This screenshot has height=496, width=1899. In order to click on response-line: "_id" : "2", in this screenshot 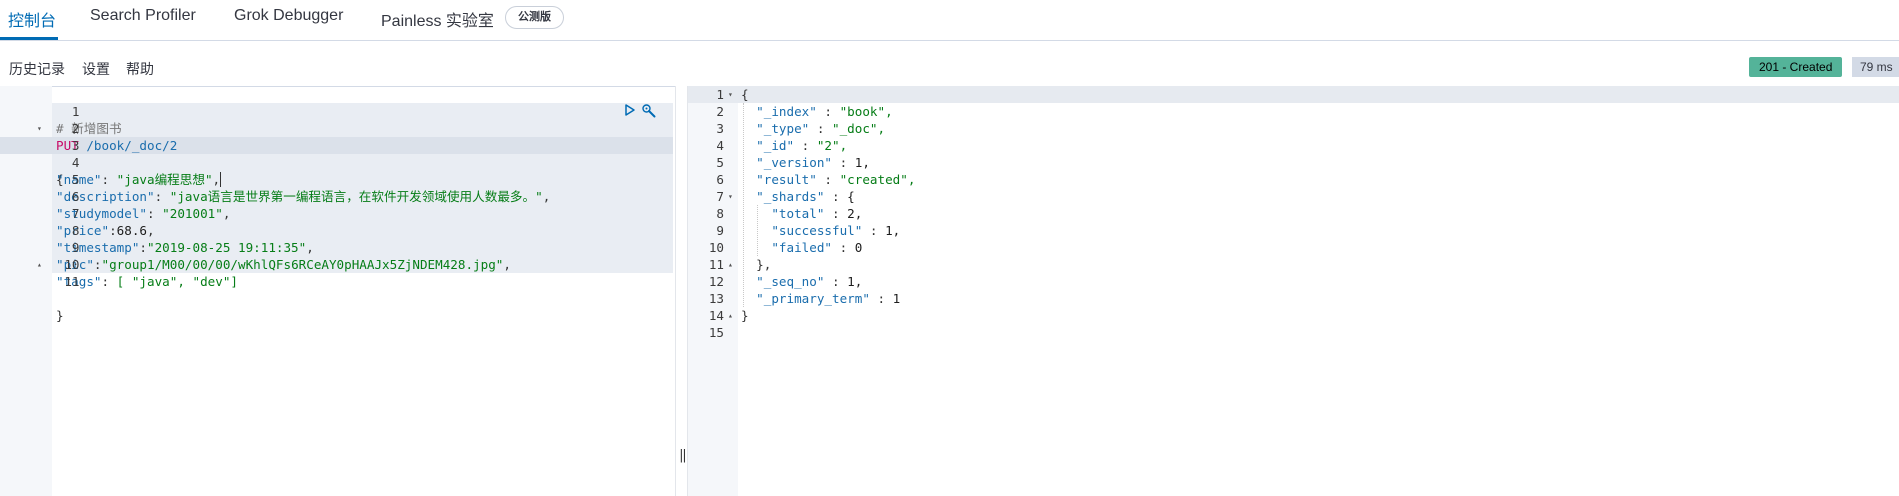, I will do `click(802, 145)`.